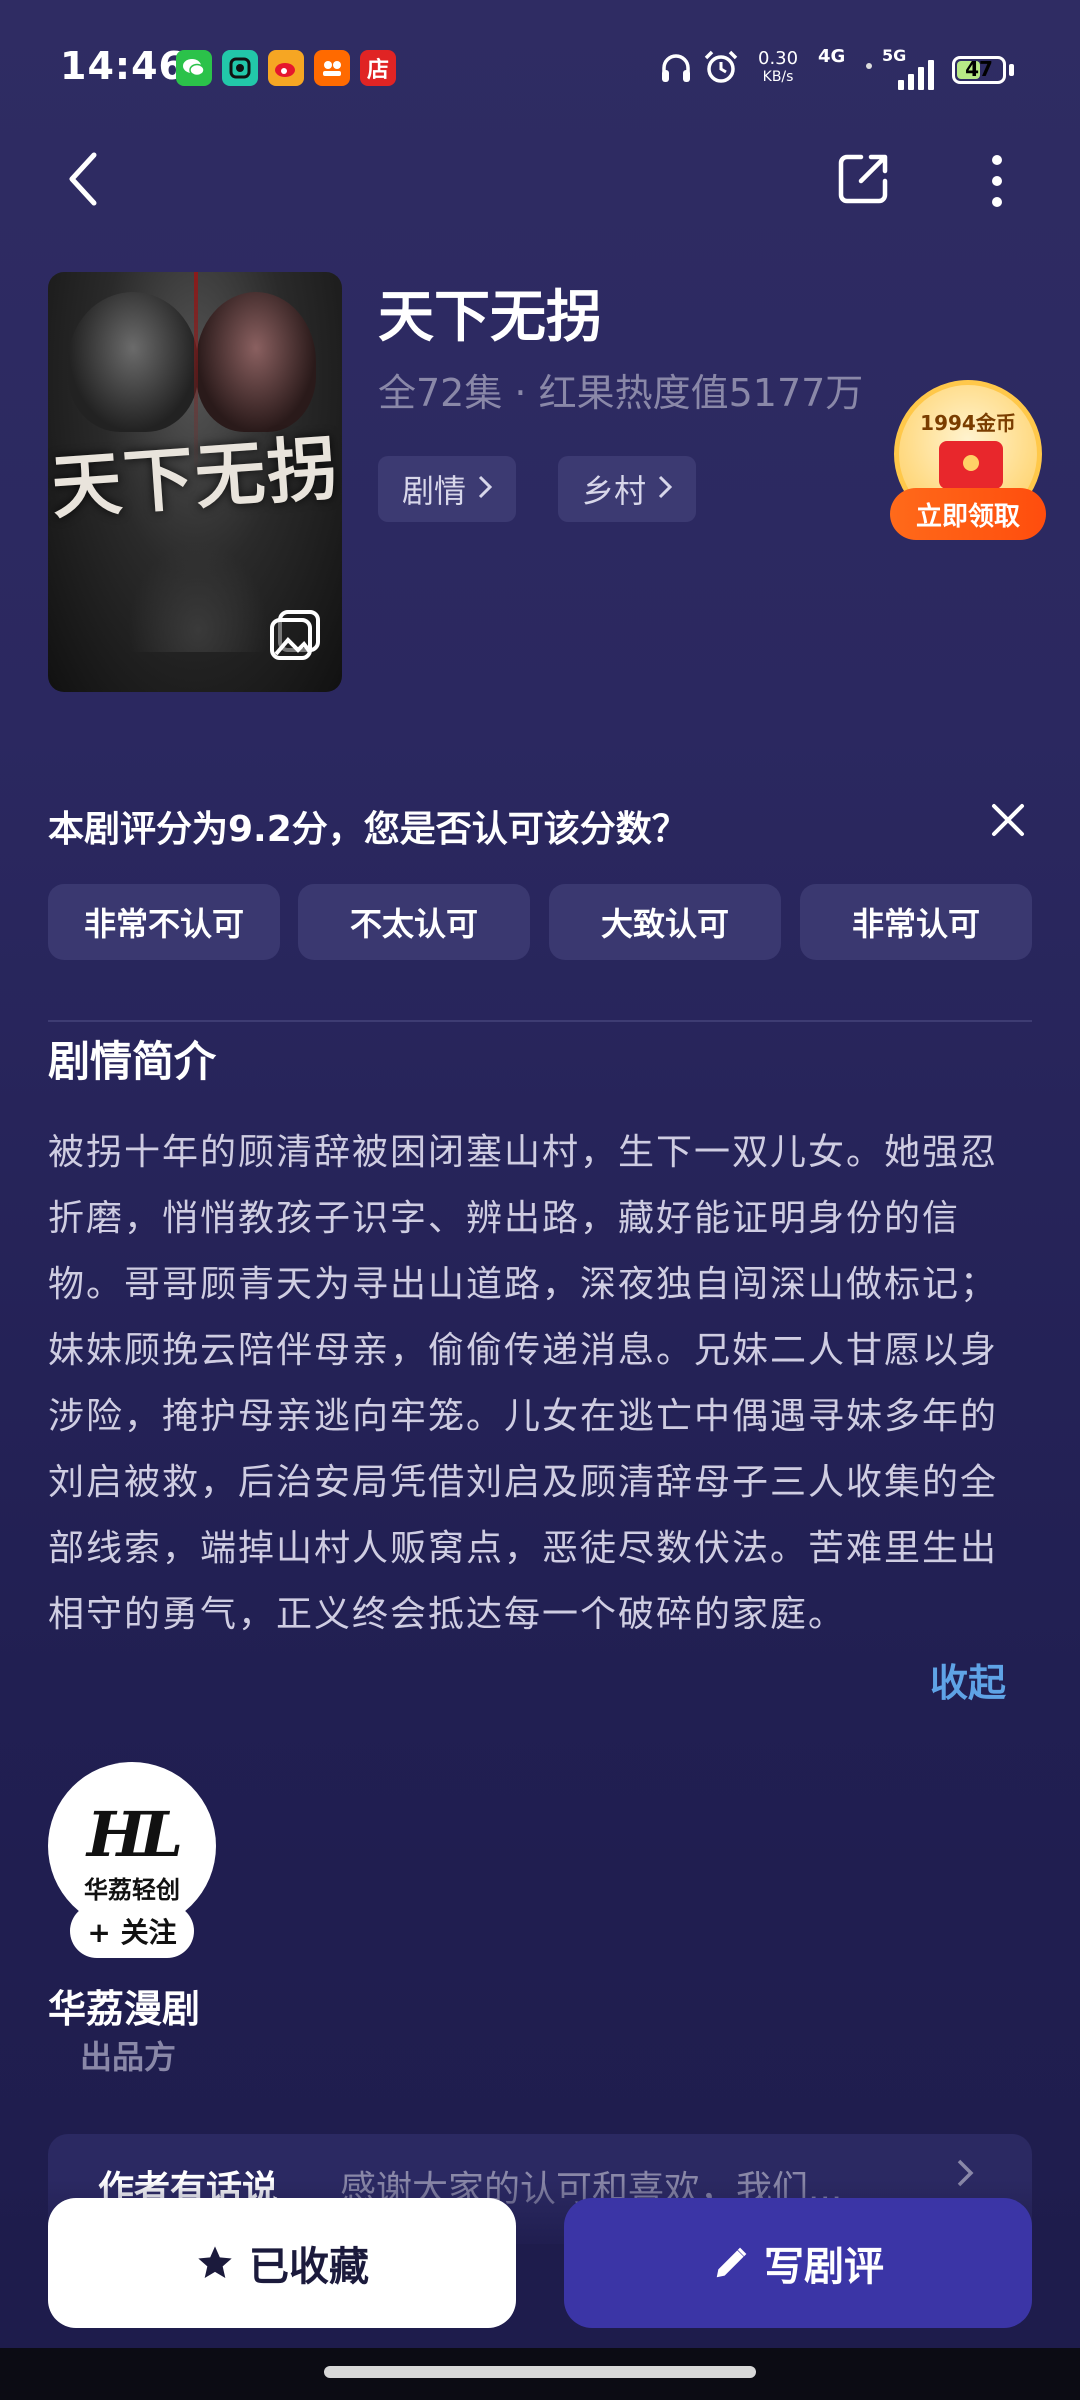 The width and height of the screenshot is (1080, 2400). I want to click on battery-icon: 47, so click(979, 70).